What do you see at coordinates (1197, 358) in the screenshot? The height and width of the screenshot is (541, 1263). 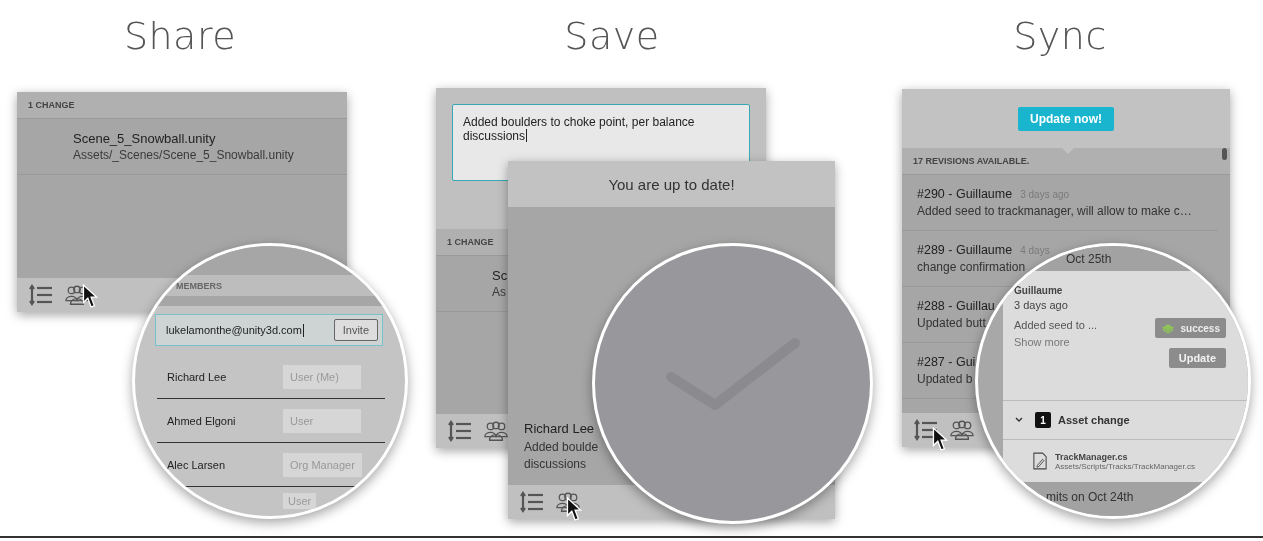 I see `update-button: Update` at bounding box center [1197, 358].